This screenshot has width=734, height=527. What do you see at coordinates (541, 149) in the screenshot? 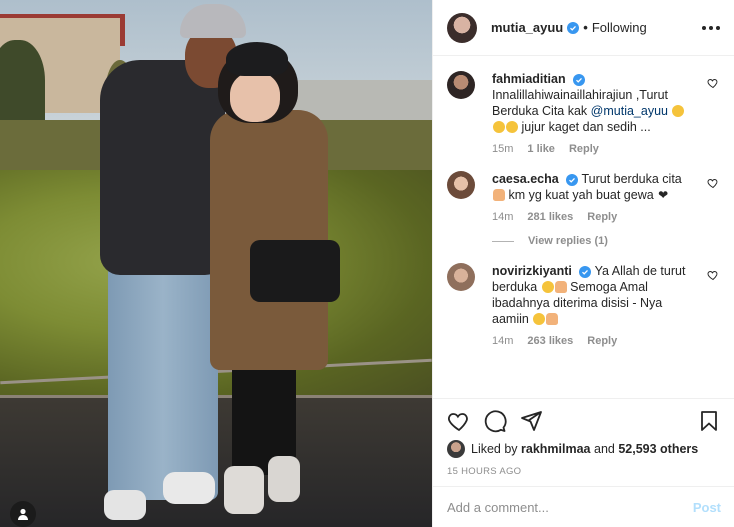
I see `comment-likes: 1 like` at bounding box center [541, 149].